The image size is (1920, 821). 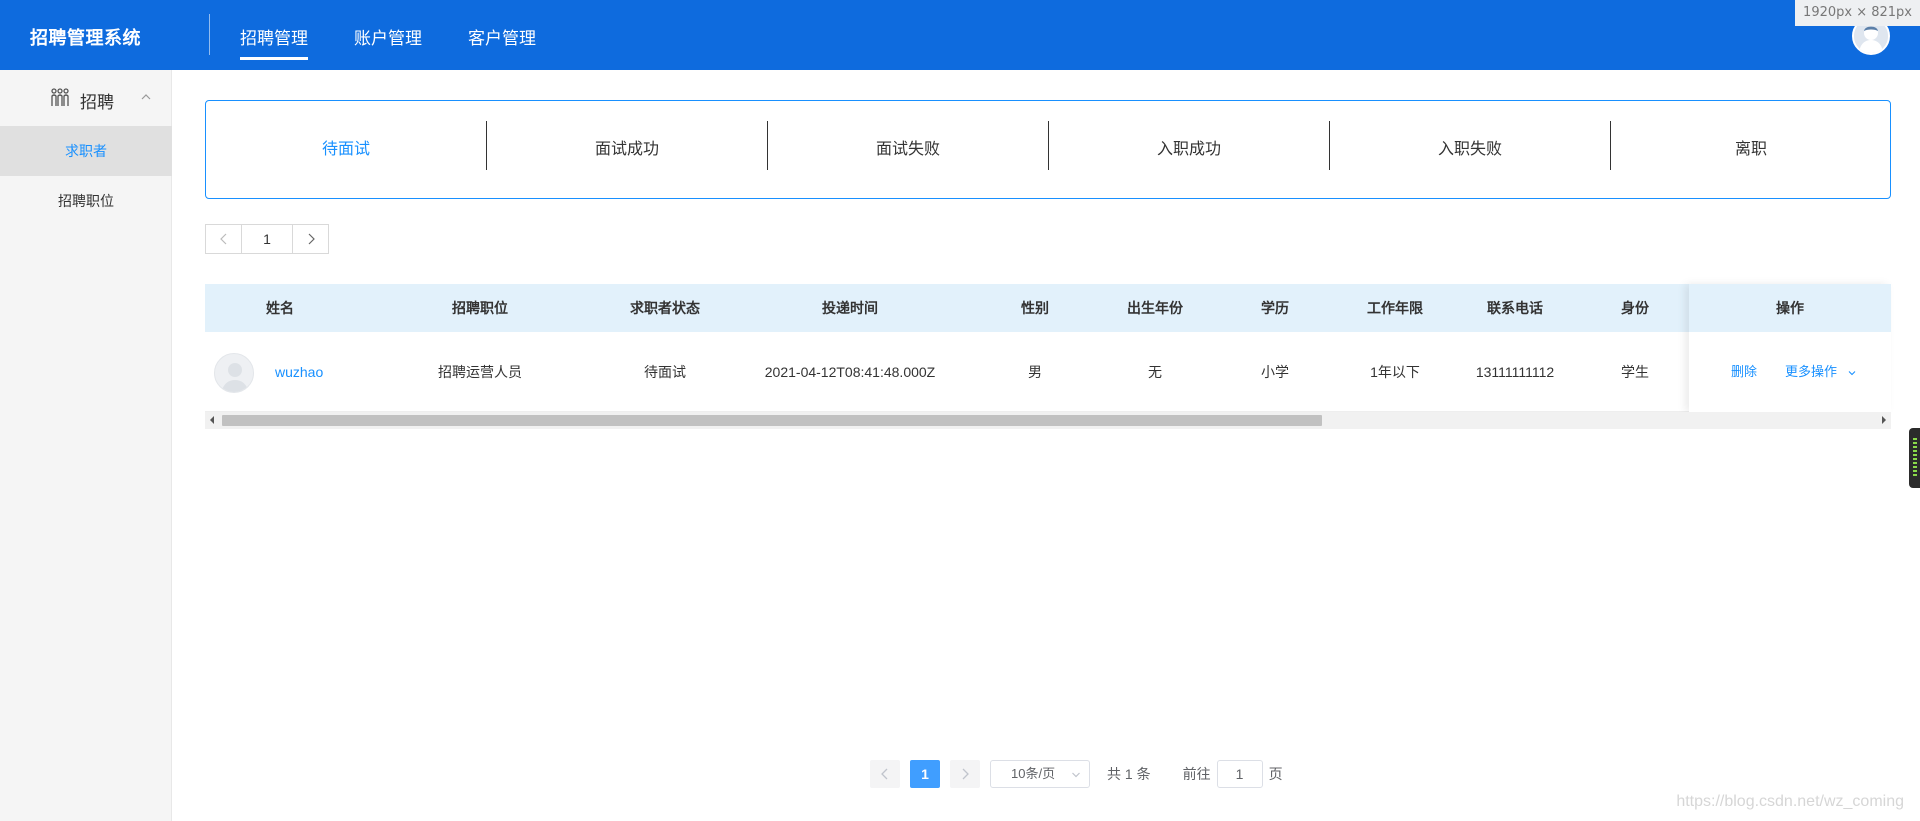 I want to click on sidebar-item-job-seekers: 求职者, so click(x=86, y=151).